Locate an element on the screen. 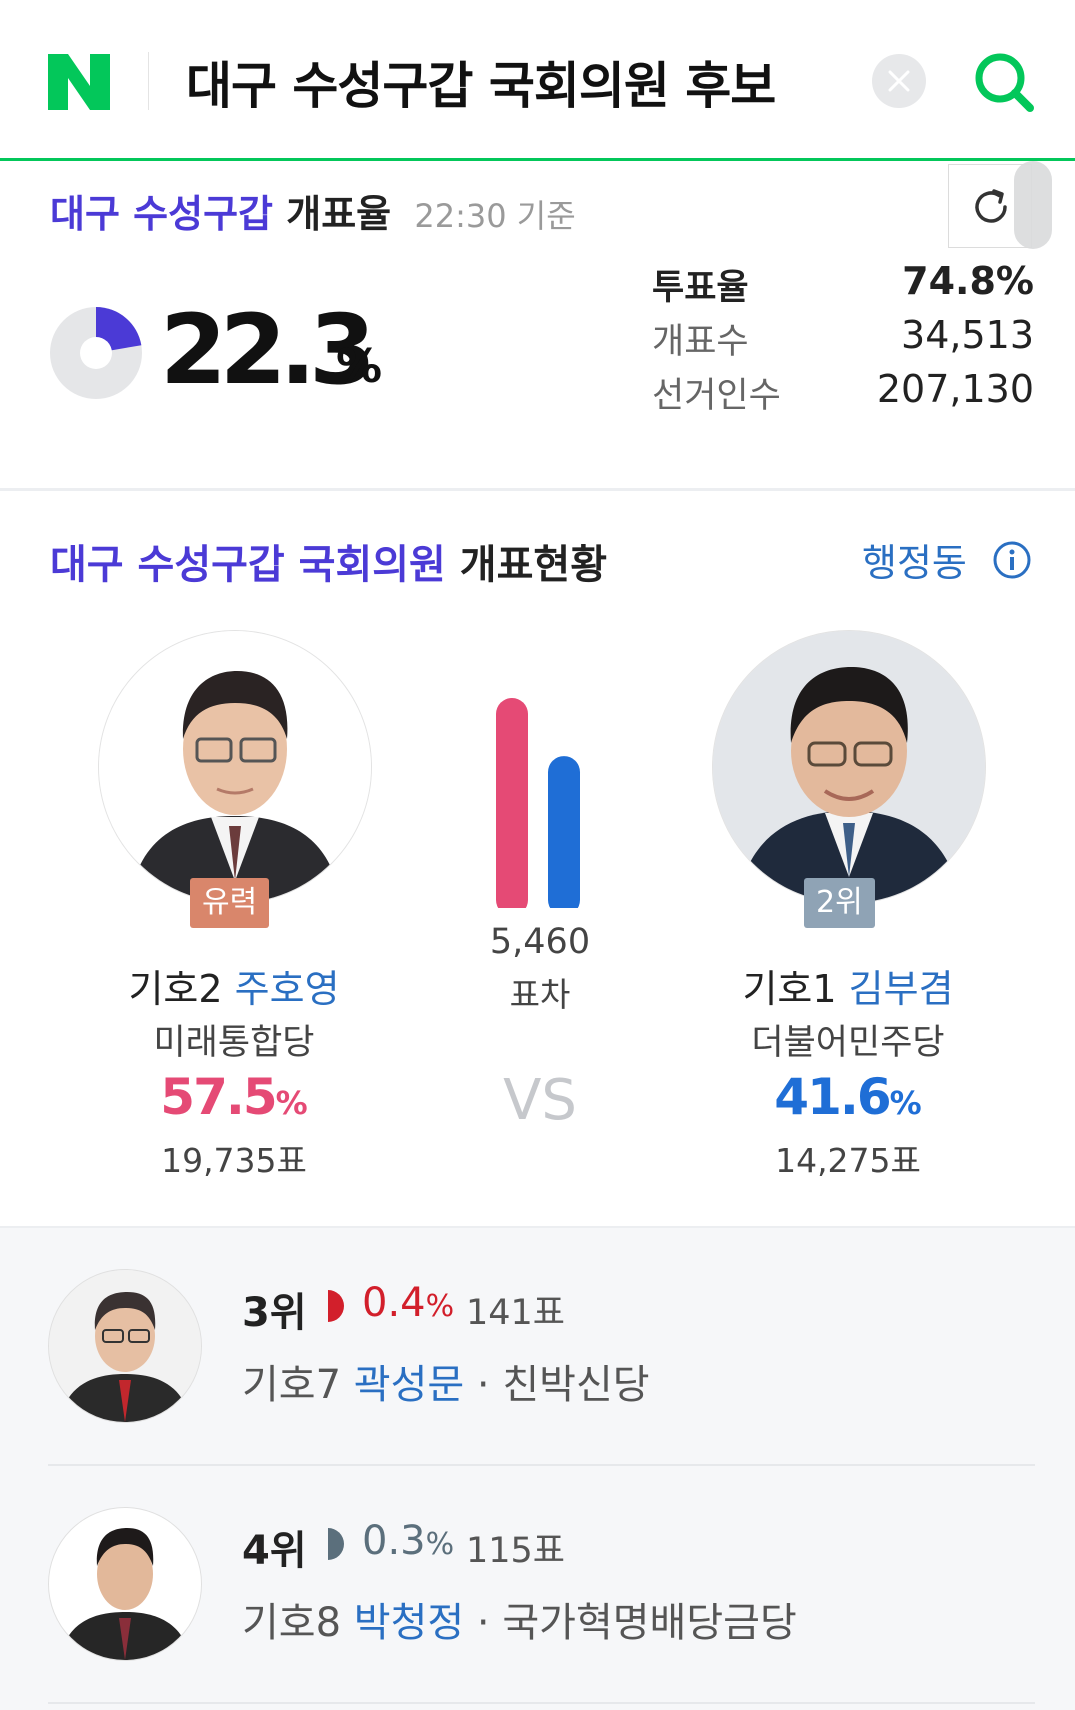  candidate-name: 박청정 is located at coordinates (409, 1623).